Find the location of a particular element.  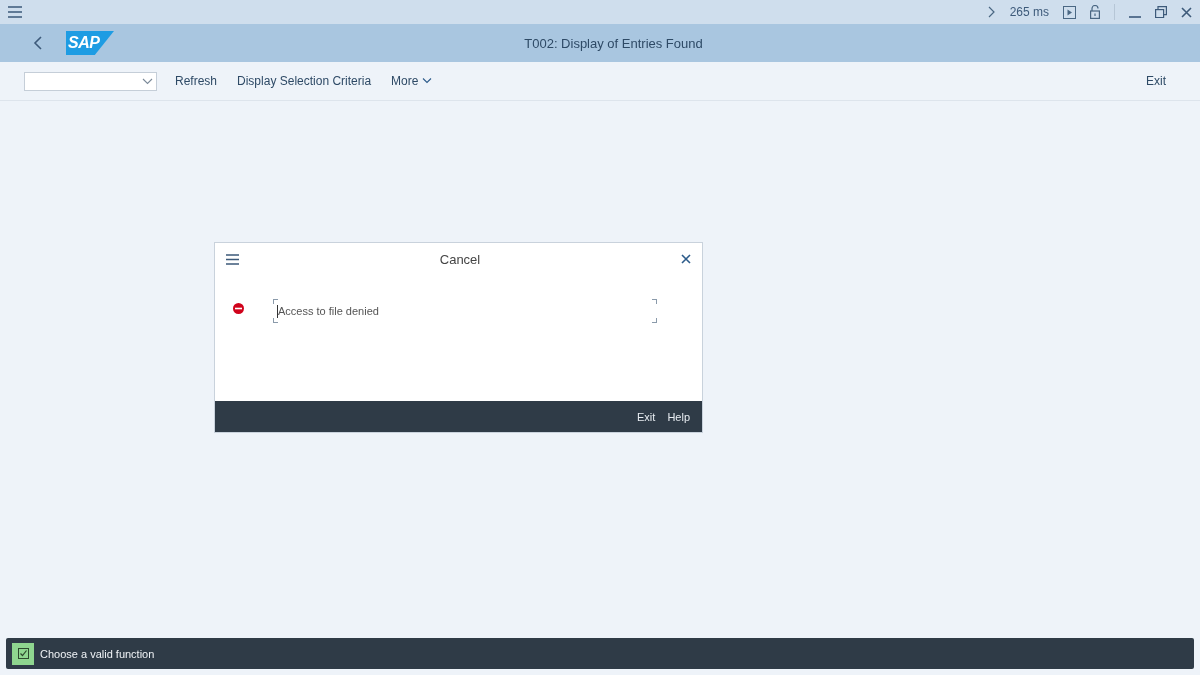

dialog-title: Cancel is located at coordinates (460, 259).